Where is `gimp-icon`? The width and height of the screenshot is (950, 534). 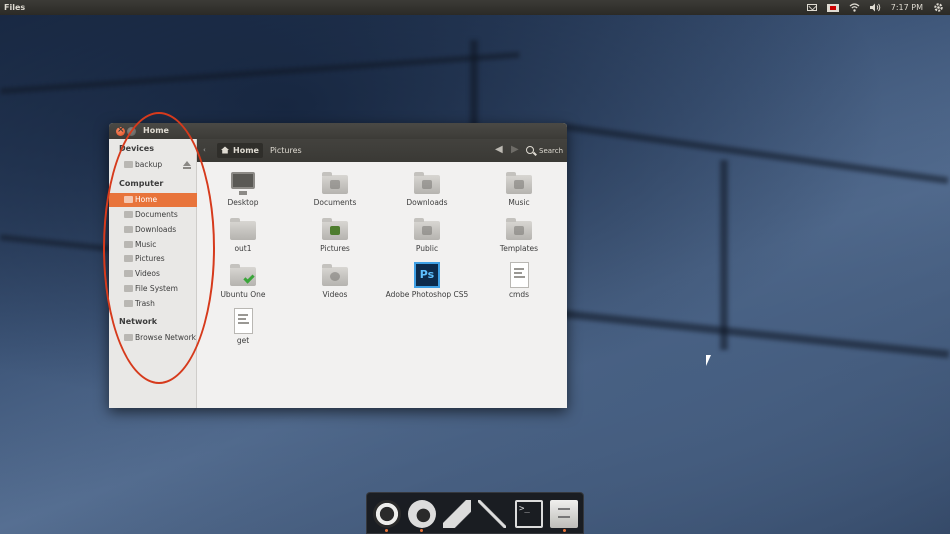 gimp-icon is located at coordinates (457, 514).